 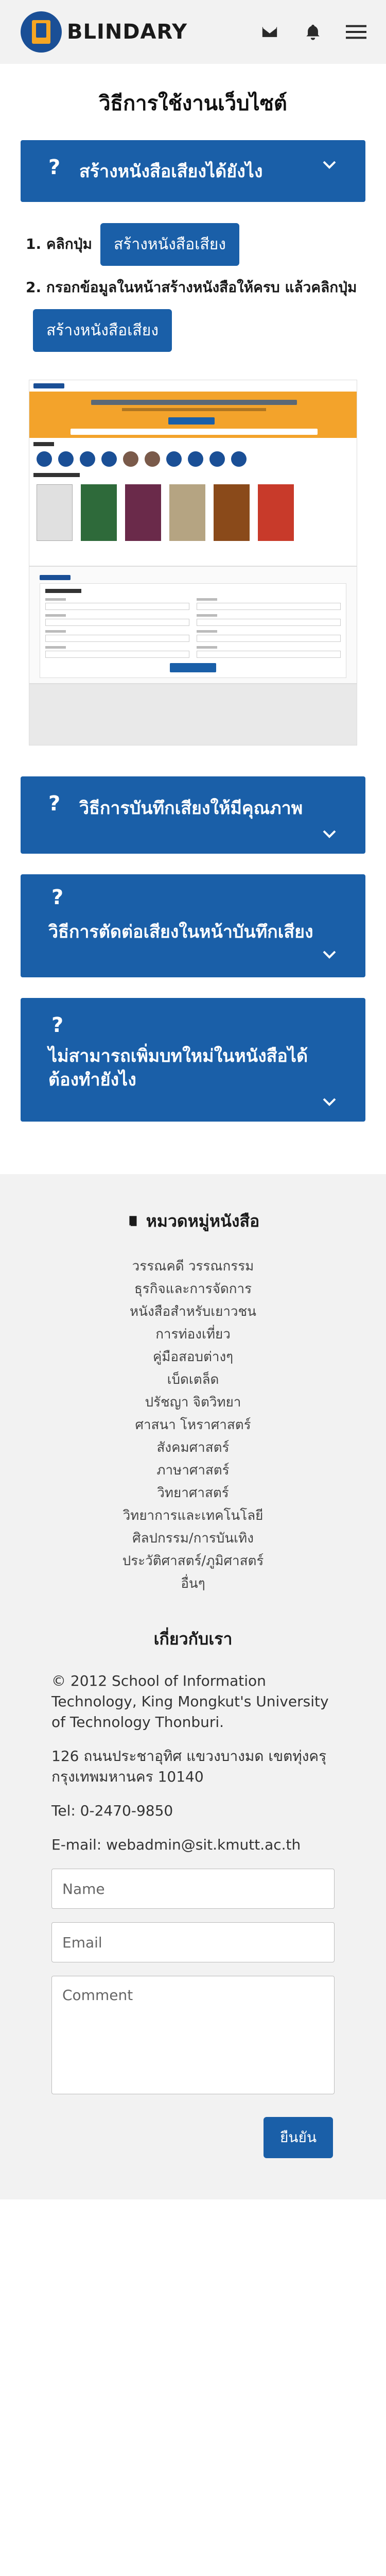 What do you see at coordinates (193, 1561) in the screenshot?
I see `category-link: ประวัติศาสตร์/ภูมิศาสตร์` at bounding box center [193, 1561].